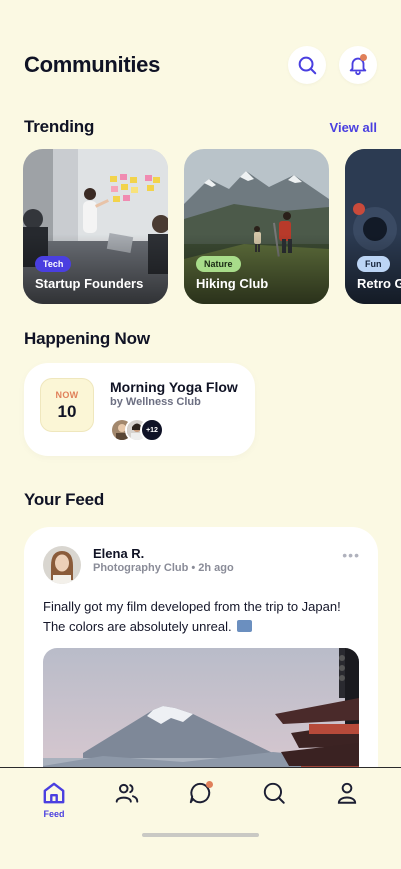 The height and width of the screenshot is (869, 401). I want to click on community-card-startup-founders: Tech Startup Founders, so click(95, 226).